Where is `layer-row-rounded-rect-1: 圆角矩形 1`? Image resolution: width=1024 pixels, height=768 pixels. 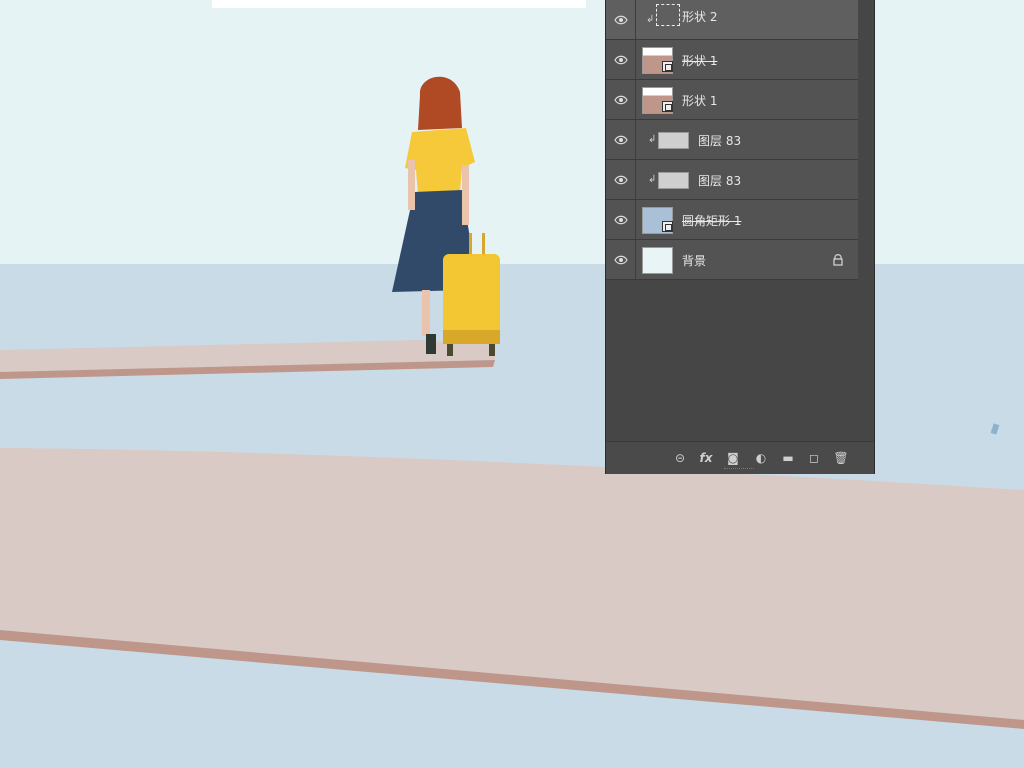 layer-row-rounded-rect-1: 圆角矩形 1 is located at coordinates (732, 220).